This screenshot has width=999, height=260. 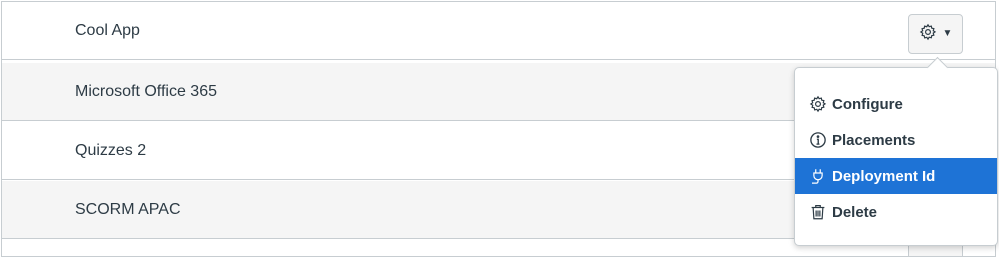 What do you see at coordinates (818, 212) in the screenshot?
I see `trash-icon` at bounding box center [818, 212].